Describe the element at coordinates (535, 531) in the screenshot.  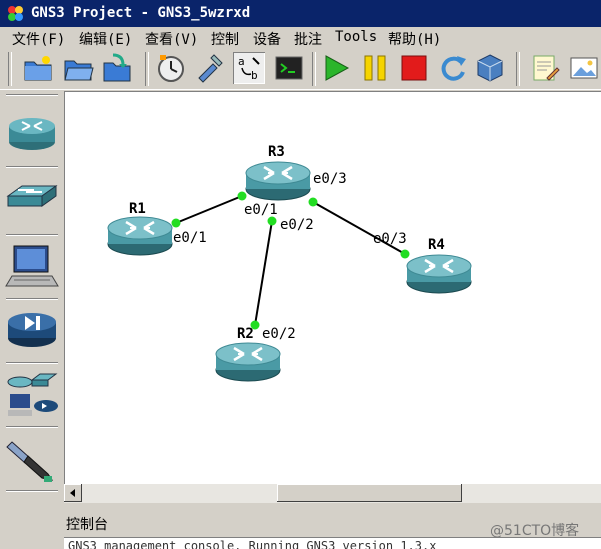
I see `watermark: @51CTO博客` at that location.